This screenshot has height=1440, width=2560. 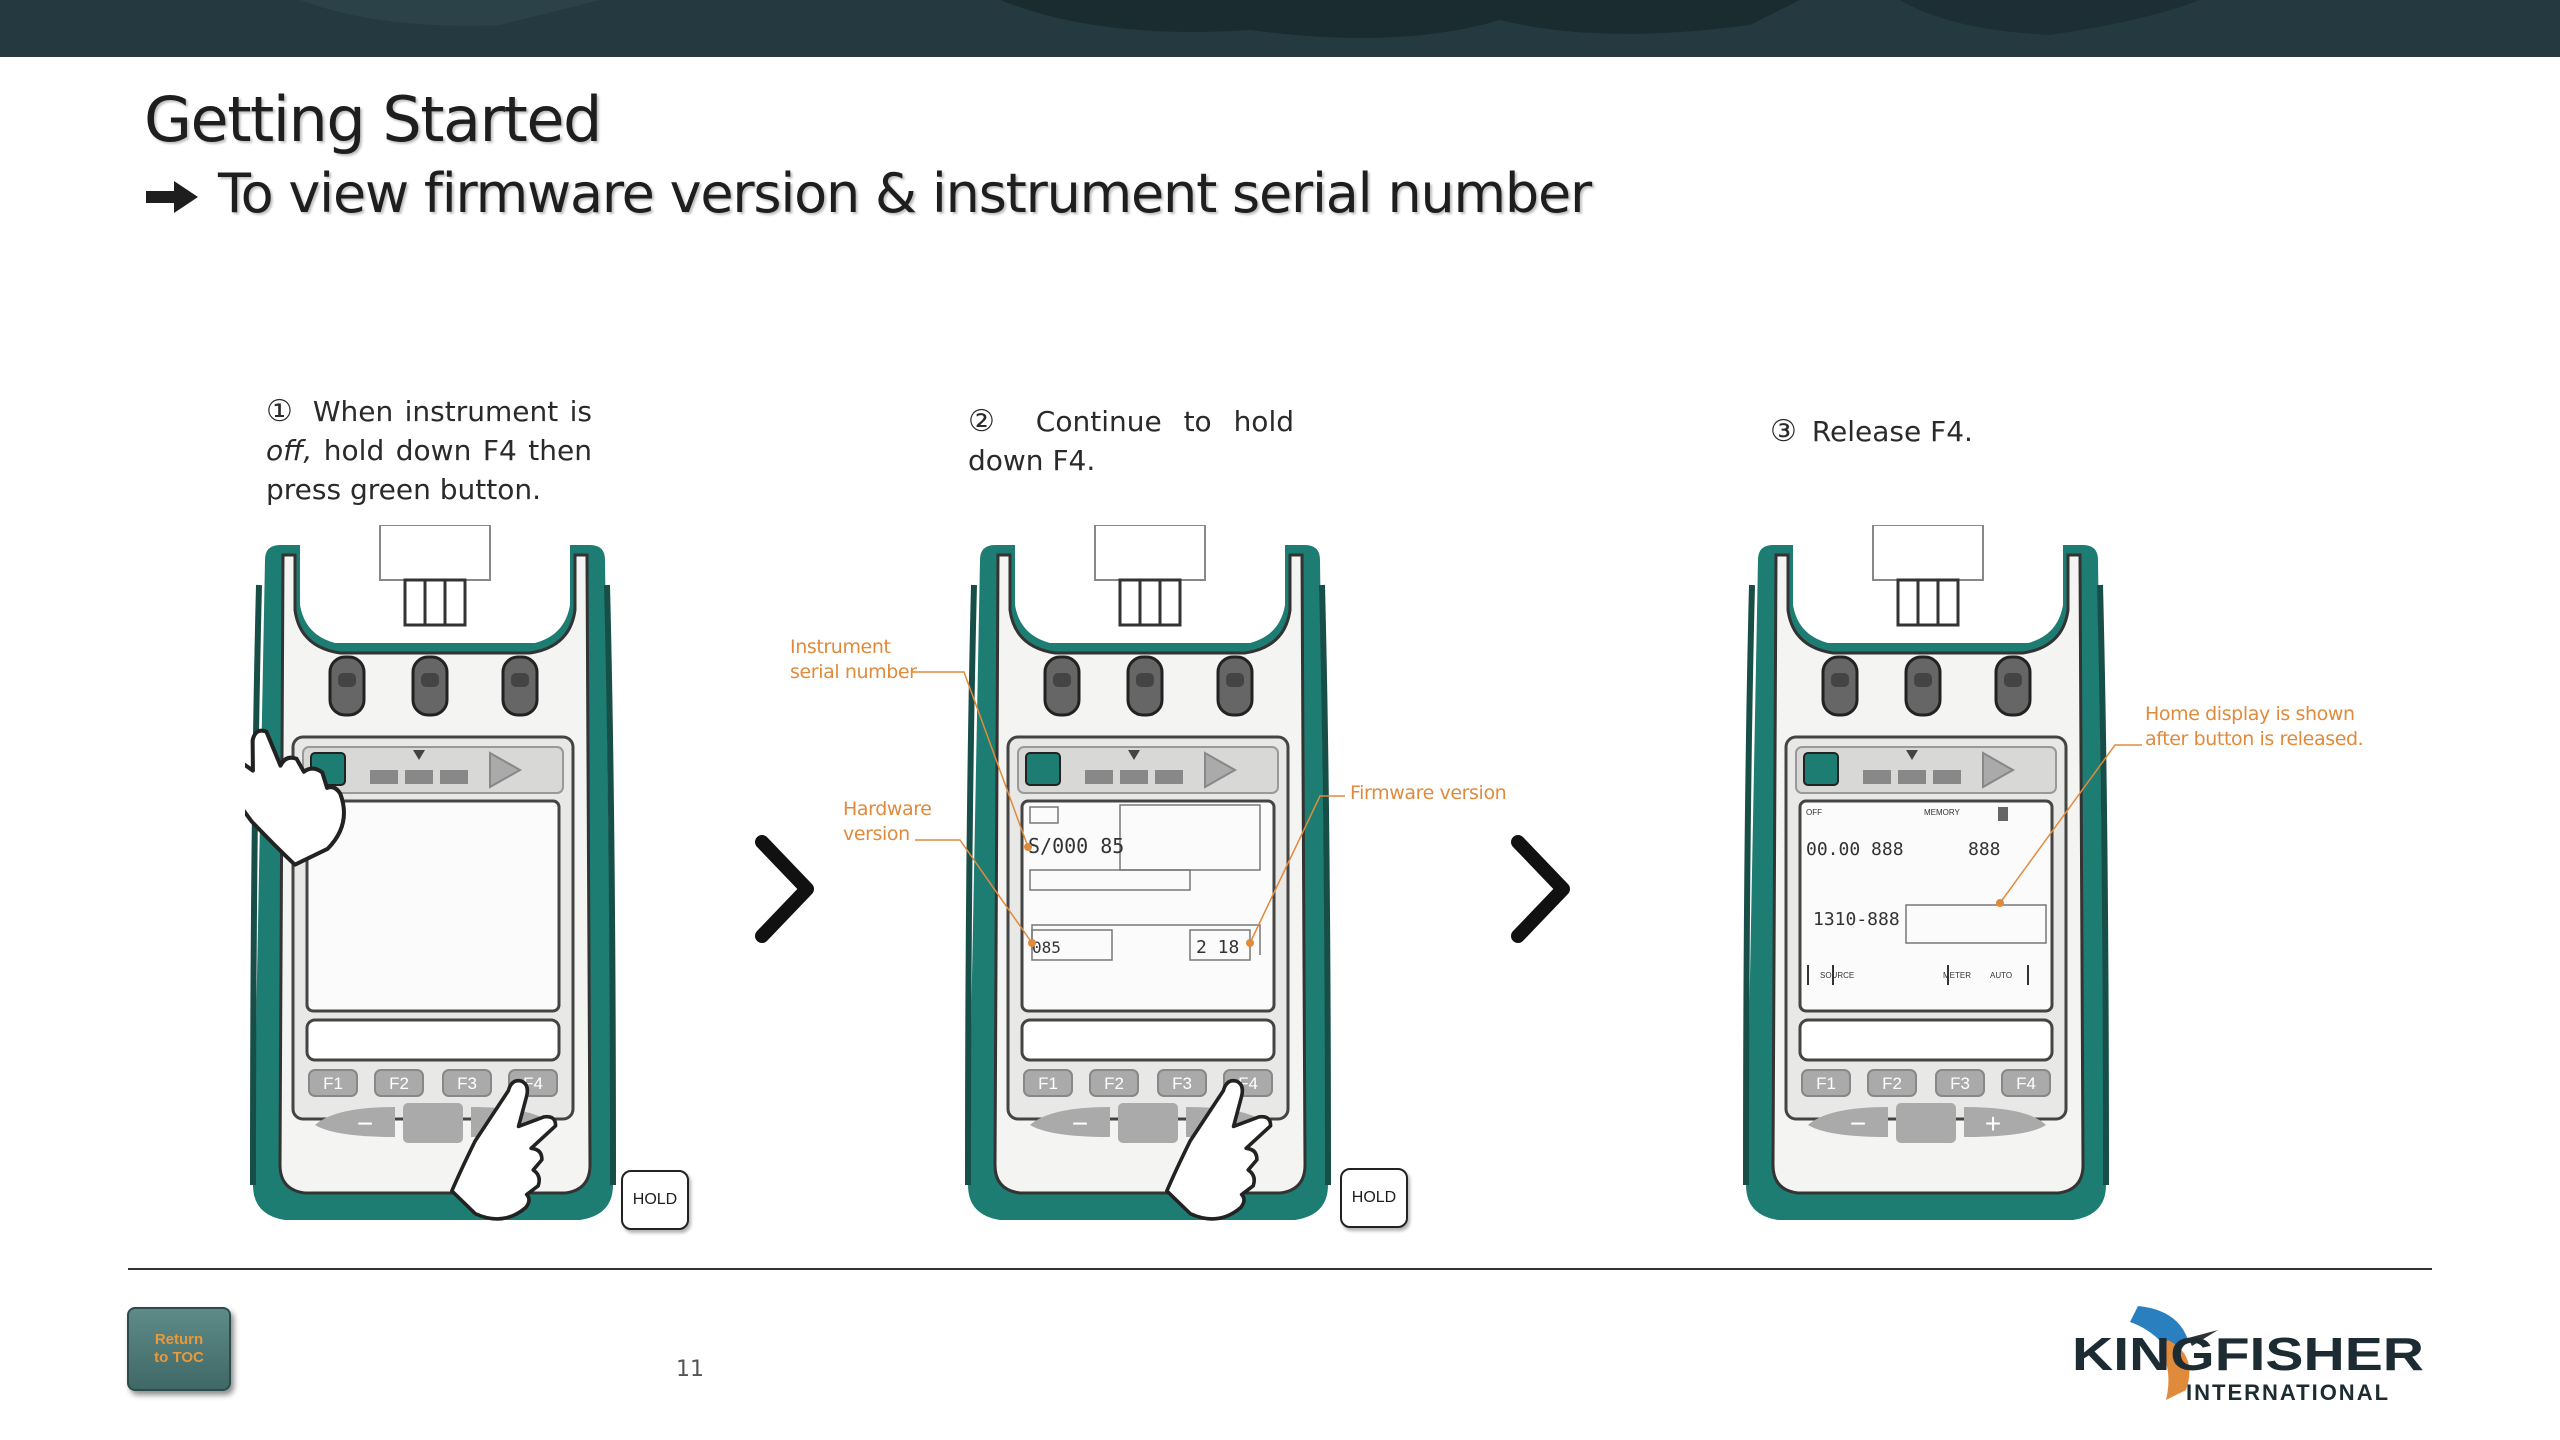 I want to click on plus-key-label-3: +, so click(x=1993, y=1123).